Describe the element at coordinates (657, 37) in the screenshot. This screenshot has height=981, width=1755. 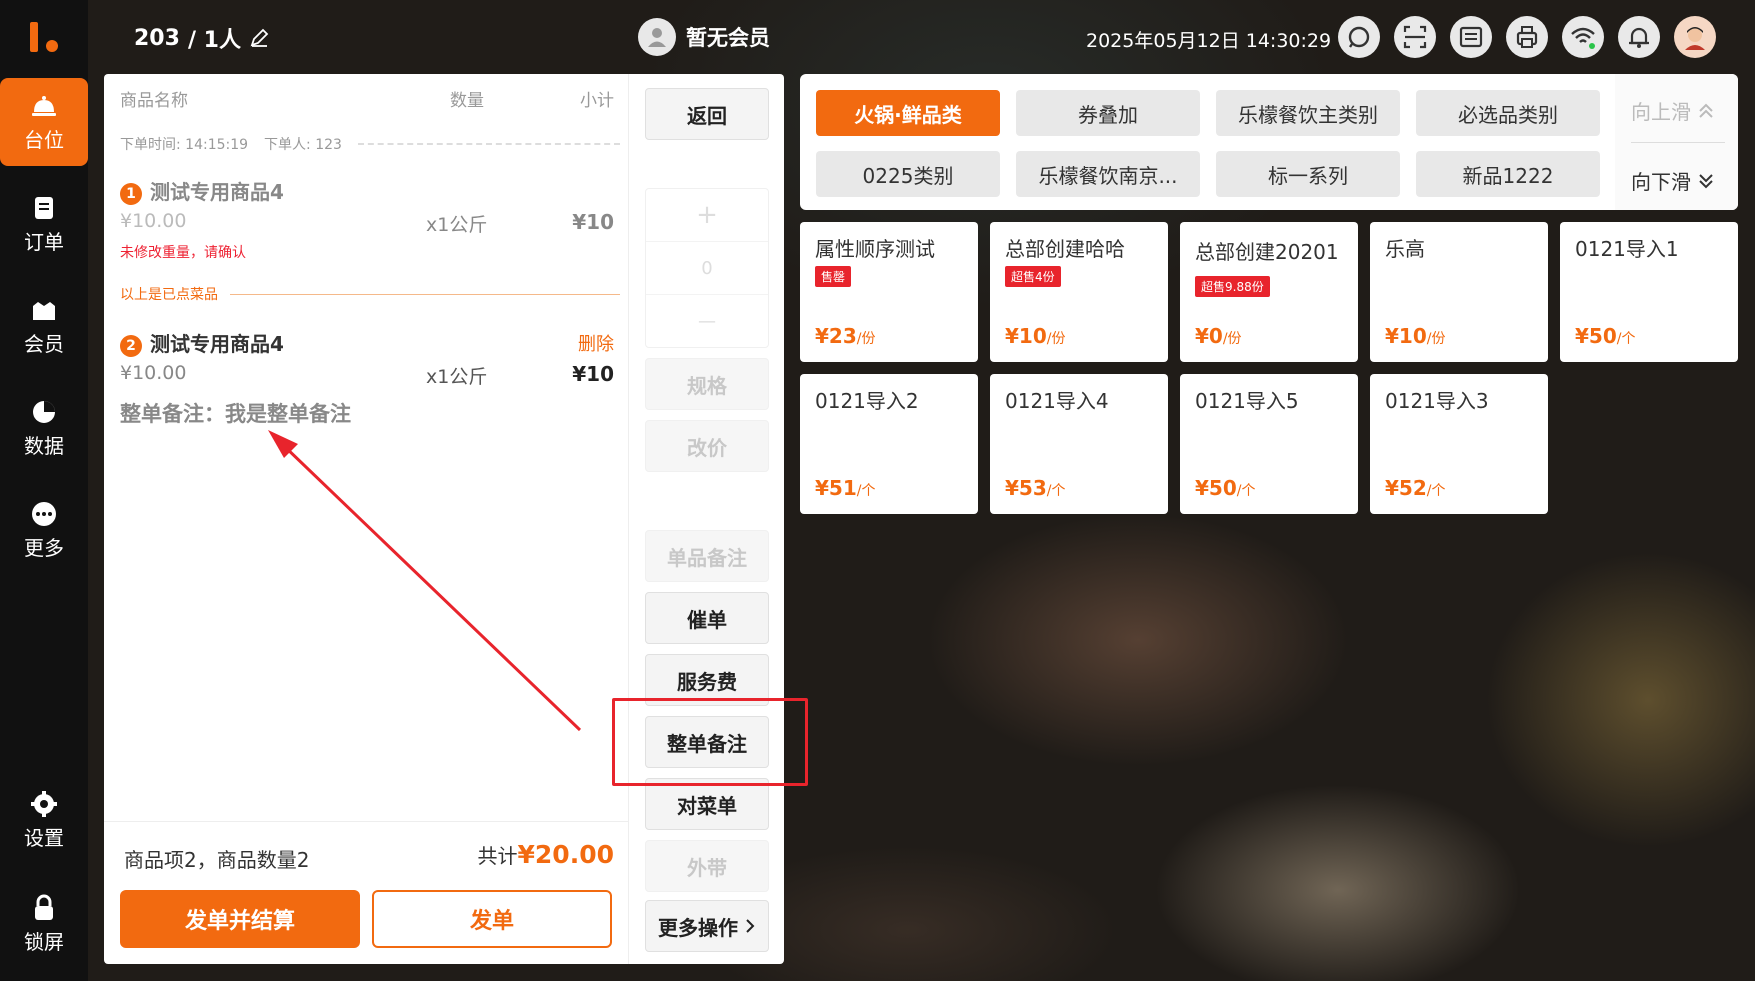
I see `user-icon` at that location.